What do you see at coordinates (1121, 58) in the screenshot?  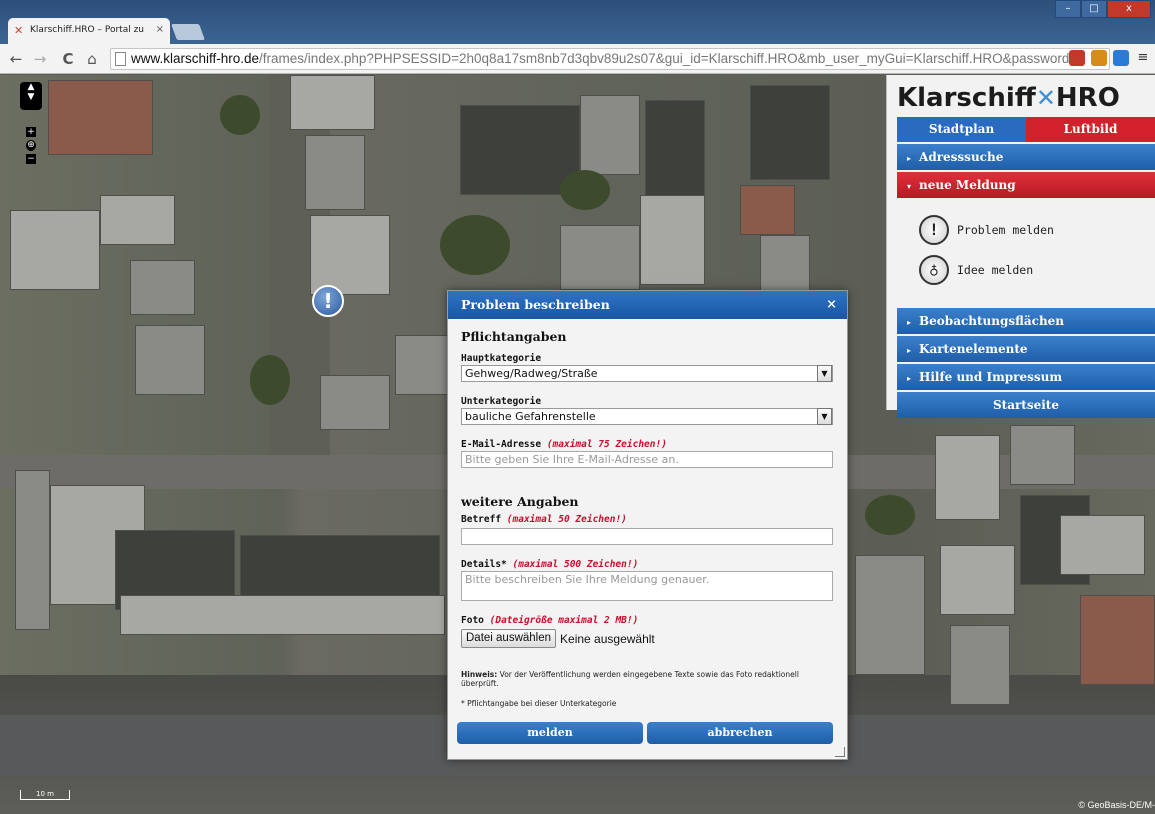 I see `translate-icon` at bounding box center [1121, 58].